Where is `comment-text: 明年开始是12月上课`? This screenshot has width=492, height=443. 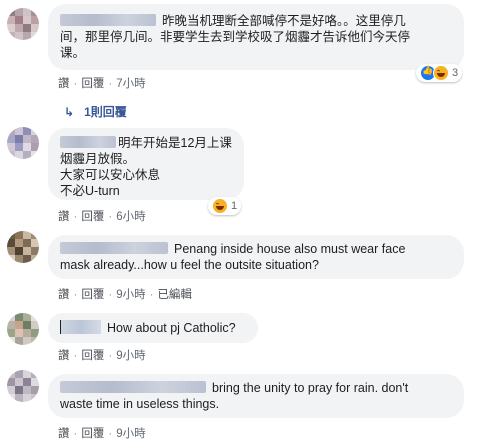
comment-text: 明年开始是12月上课 is located at coordinates (175, 143).